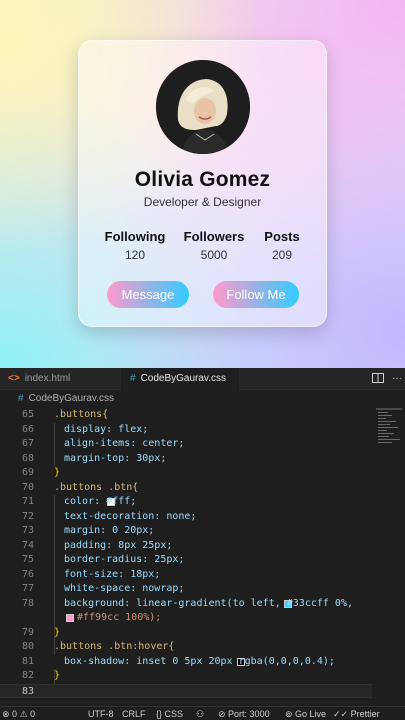  What do you see at coordinates (186, 444) in the screenshot?
I see `code-line: 67 align-items: center;` at bounding box center [186, 444].